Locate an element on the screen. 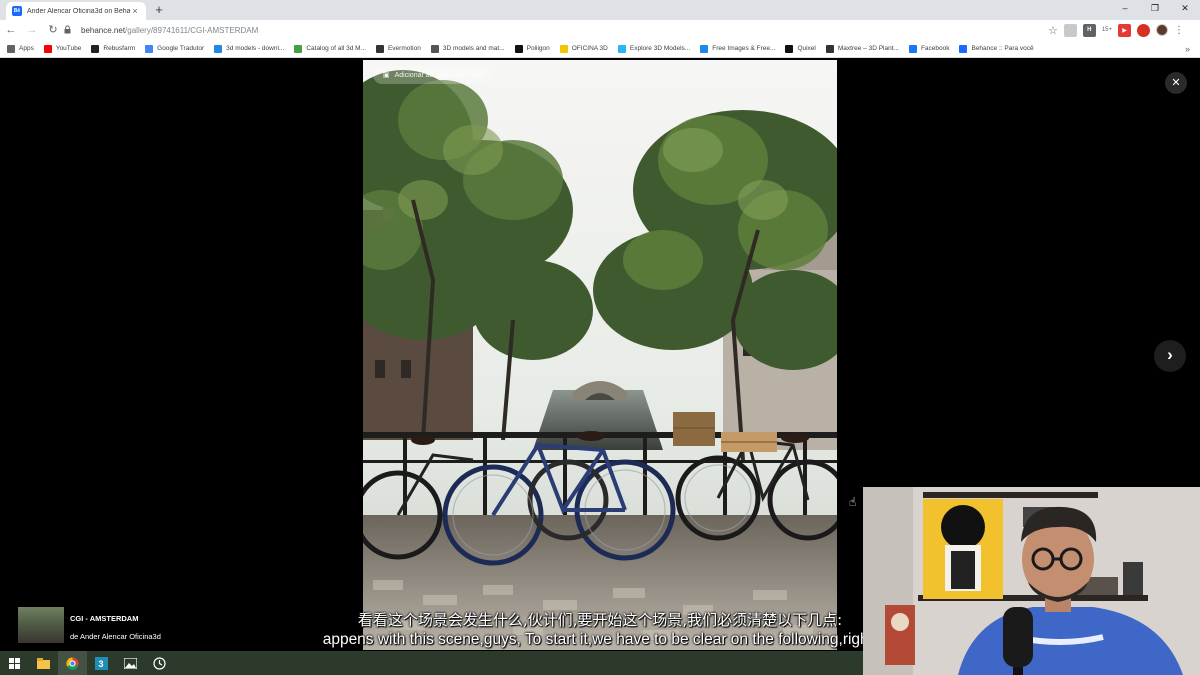  behance-icon: Bē is located at coordinates (17, 11).